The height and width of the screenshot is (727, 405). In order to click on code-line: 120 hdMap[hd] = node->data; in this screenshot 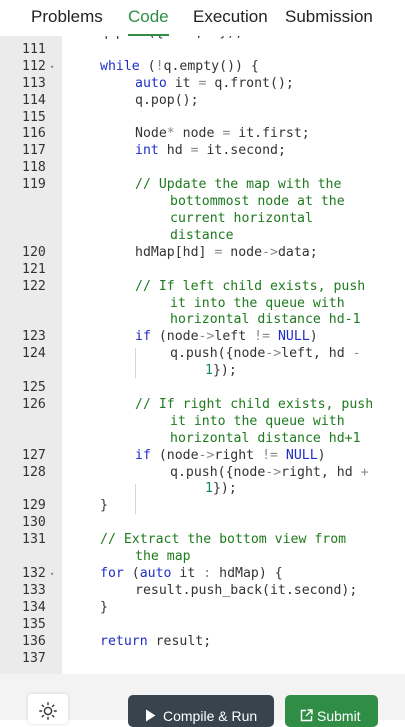, I will do `click(202, 253)`.